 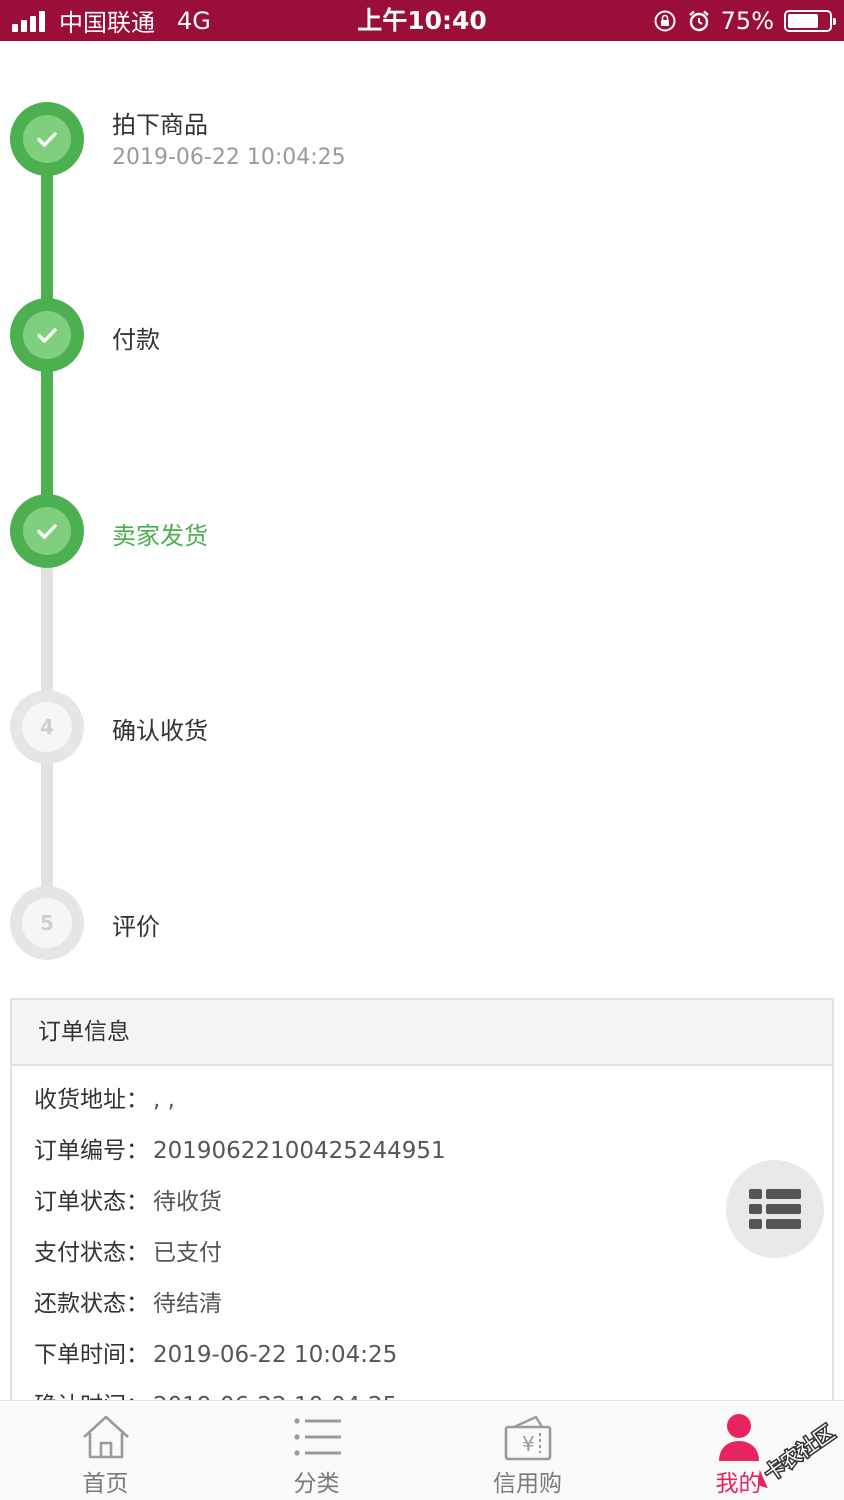 What do you see at coordinates (105, 1437) in the screenshot?
I see `home-icon` at bounding box center [105, 1437].